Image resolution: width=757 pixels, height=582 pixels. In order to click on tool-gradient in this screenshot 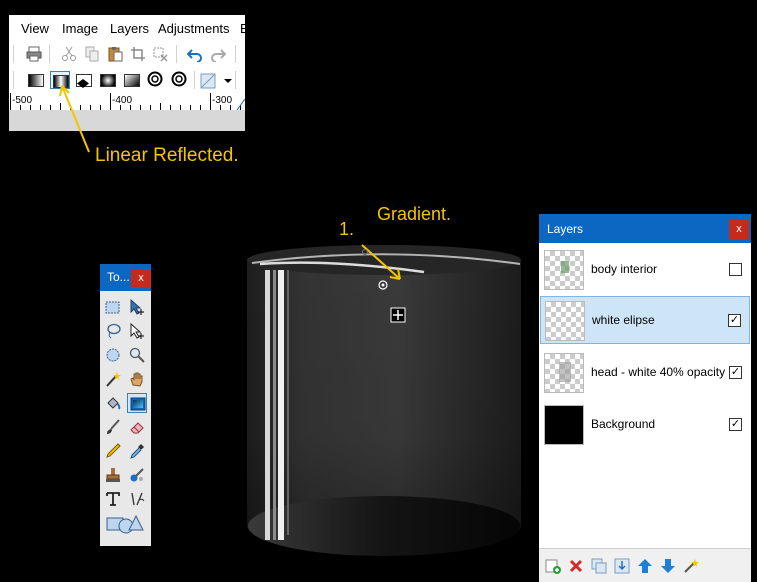, I will do `click(137, 403)`.